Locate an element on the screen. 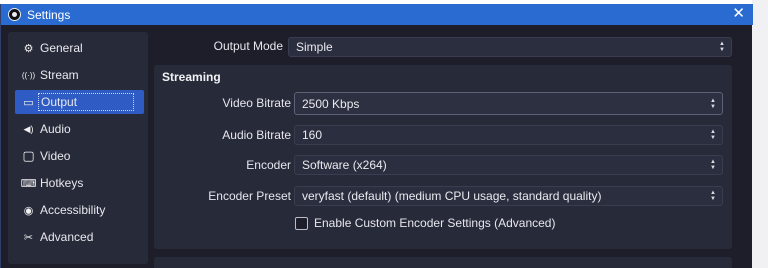 The image size is (768, 268). sidebar-item-hotkeys: ⌨ Hotkeys is located at coordinates (79, 183).